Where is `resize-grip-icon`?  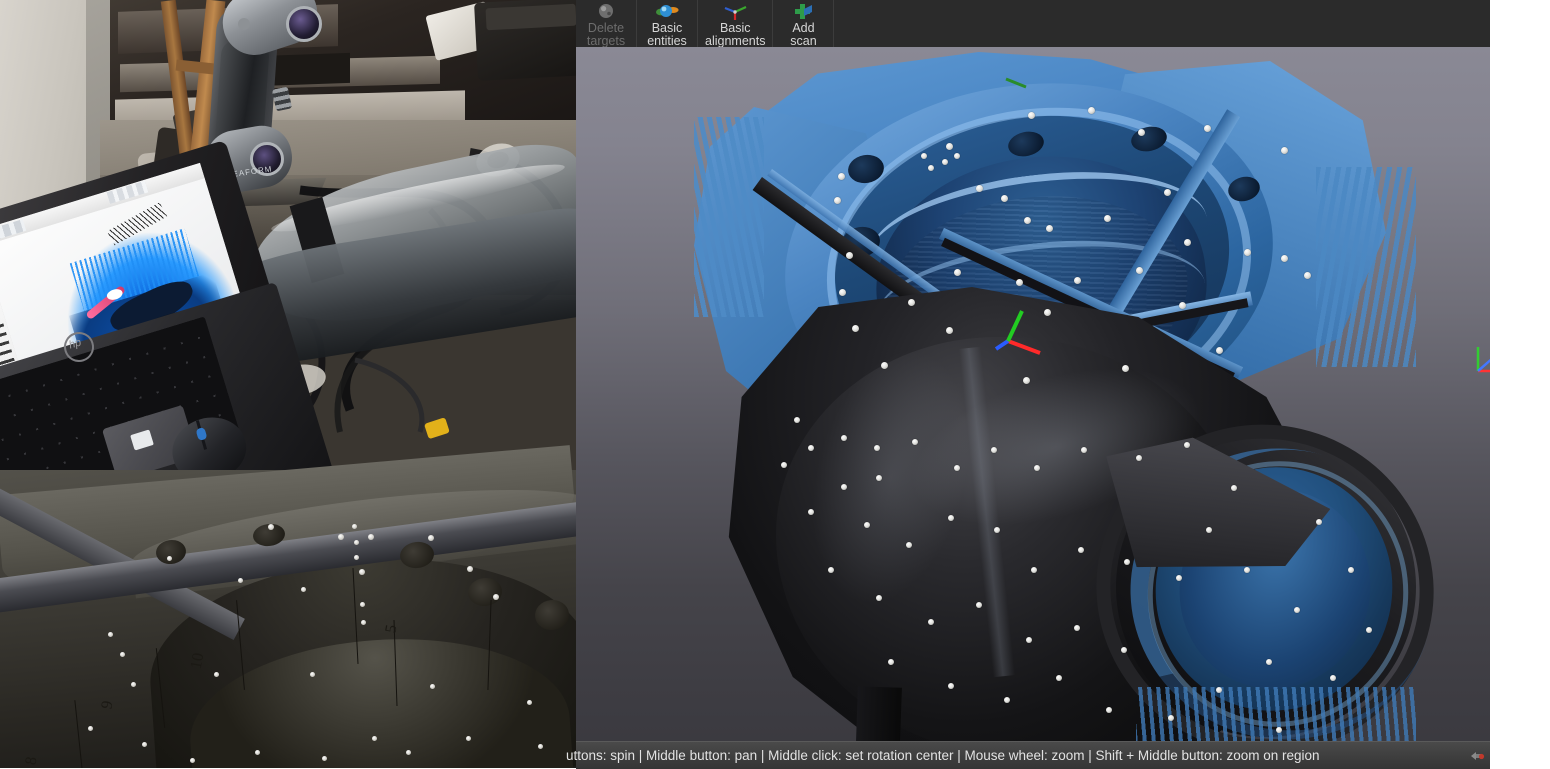 resize-grip-icon is located at coordinates (1477, 756).